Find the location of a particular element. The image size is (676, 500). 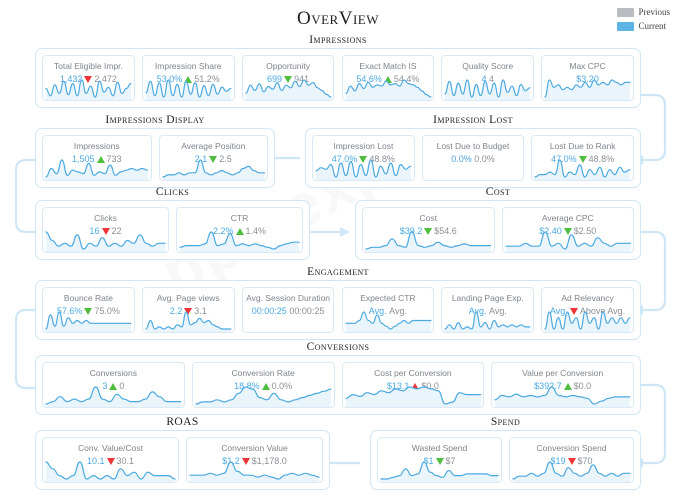

metric-card-bounce-rate: Bounce Rate 57.6% 75.0% is located at coordinates (88, 310).